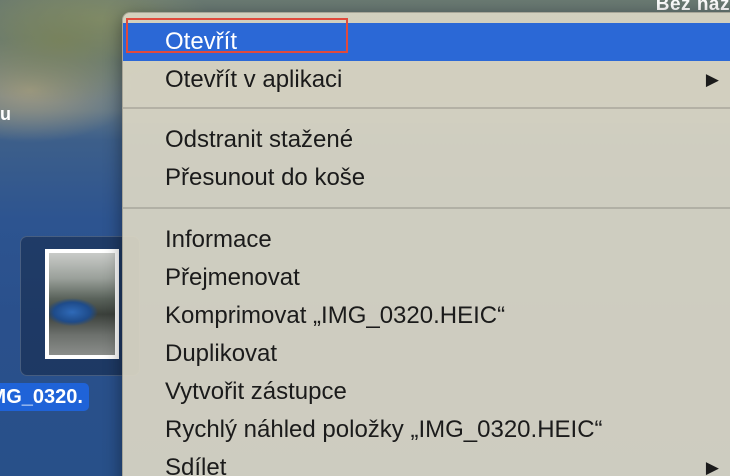  Describe the element at coordinates (426, 80) in the screenshot. I see `menu-item-open-with: Otevřít v aplikaci ▶` at that location.